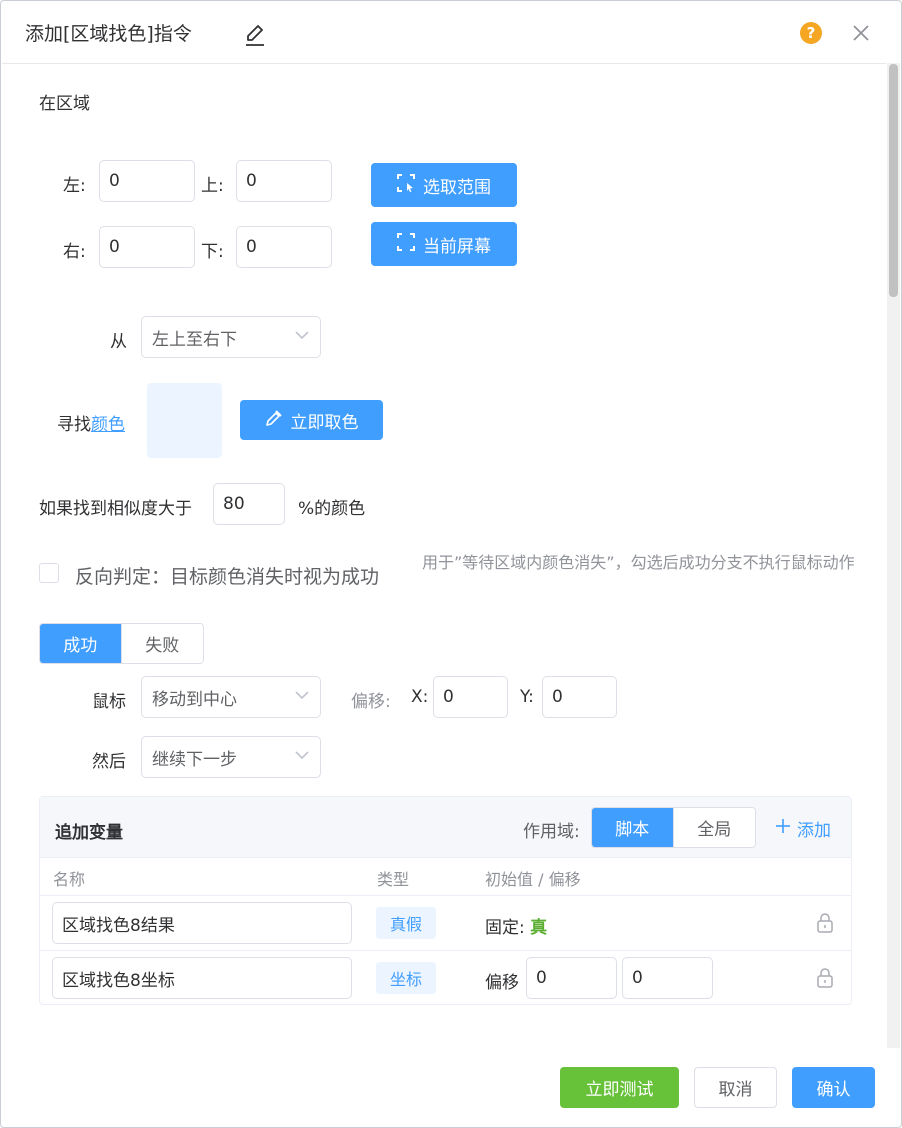 The image size is (902, 1128). What do you see at coordinates (184, 420) in the screenshot?
I see `color-swatch` at bounding box center [184, 420].